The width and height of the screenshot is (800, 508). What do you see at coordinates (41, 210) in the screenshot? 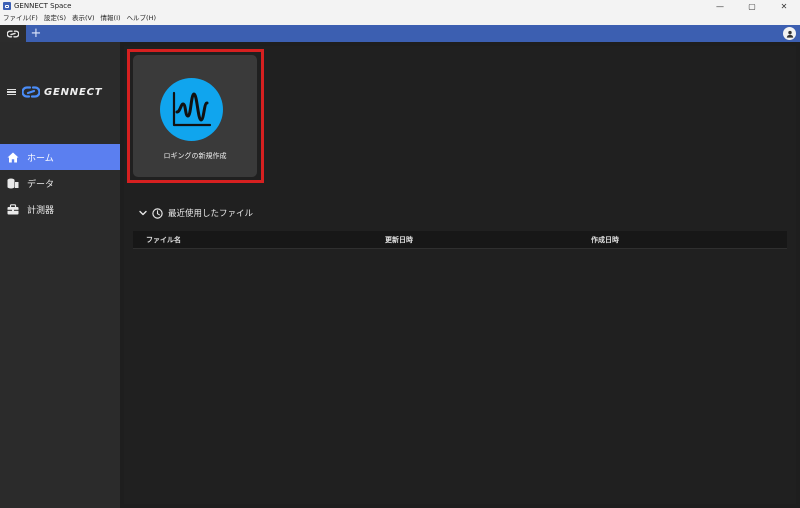
I see `sidebar-item-label: 計測器` at bounding box center [41, 210].